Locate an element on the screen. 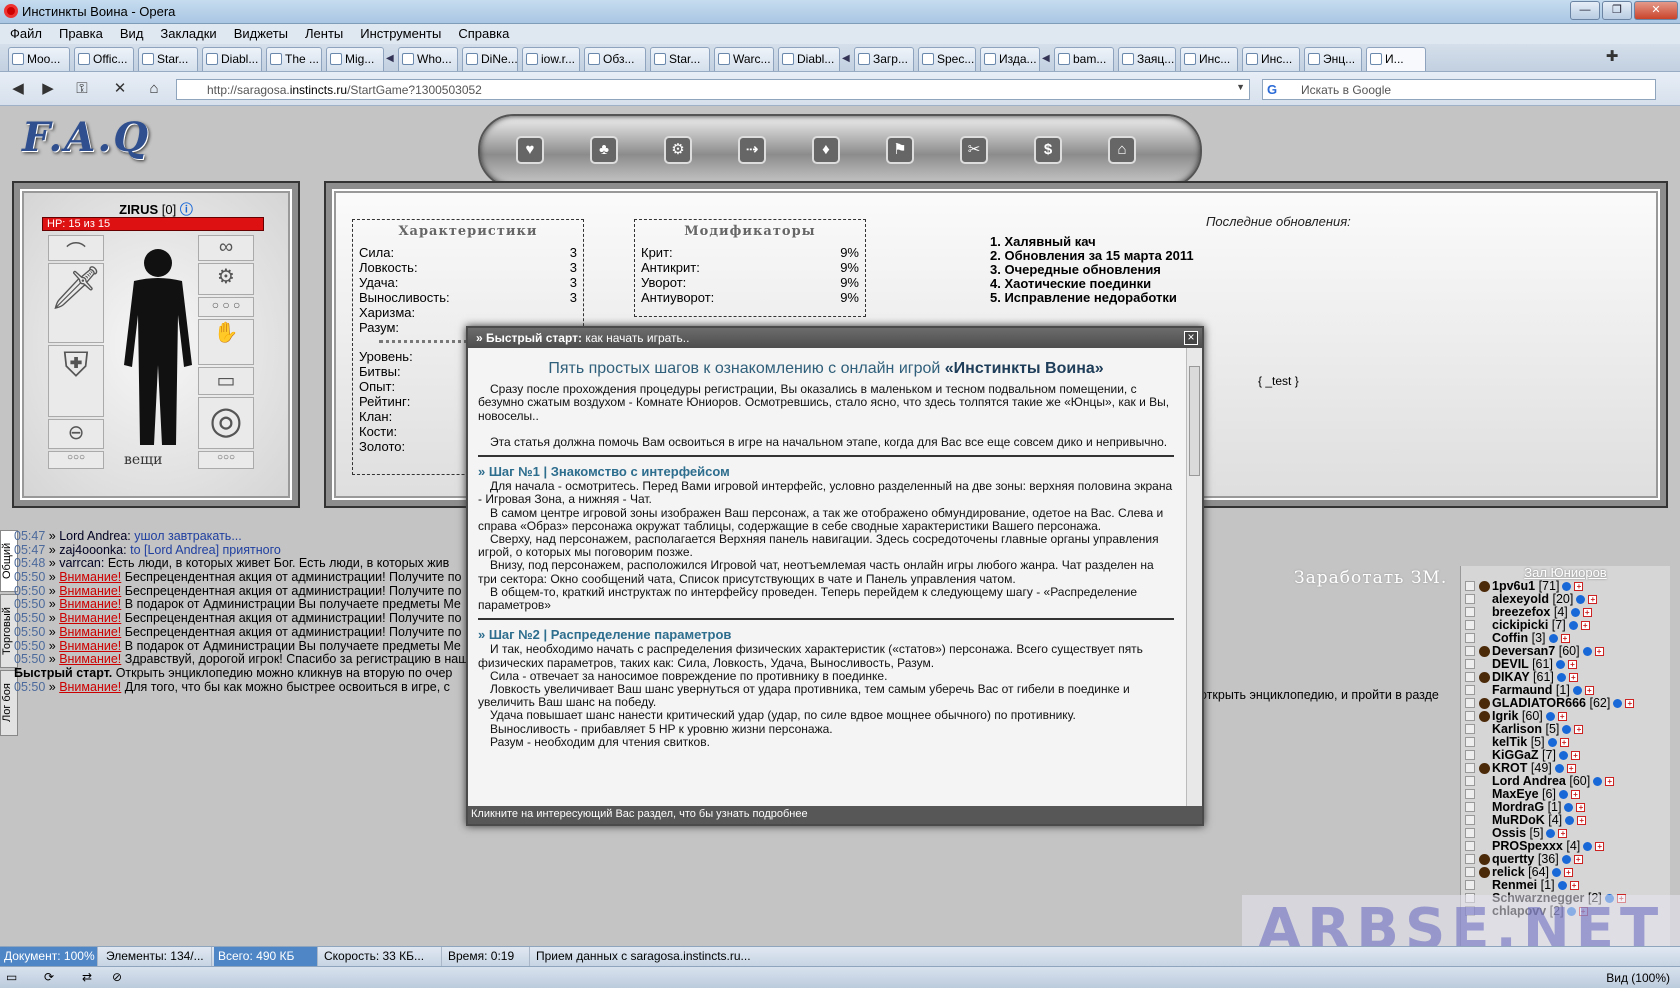 This screenshot has height=988, width=1680. add-tab-icon: ✚ is located at coordinates (1612, 57).